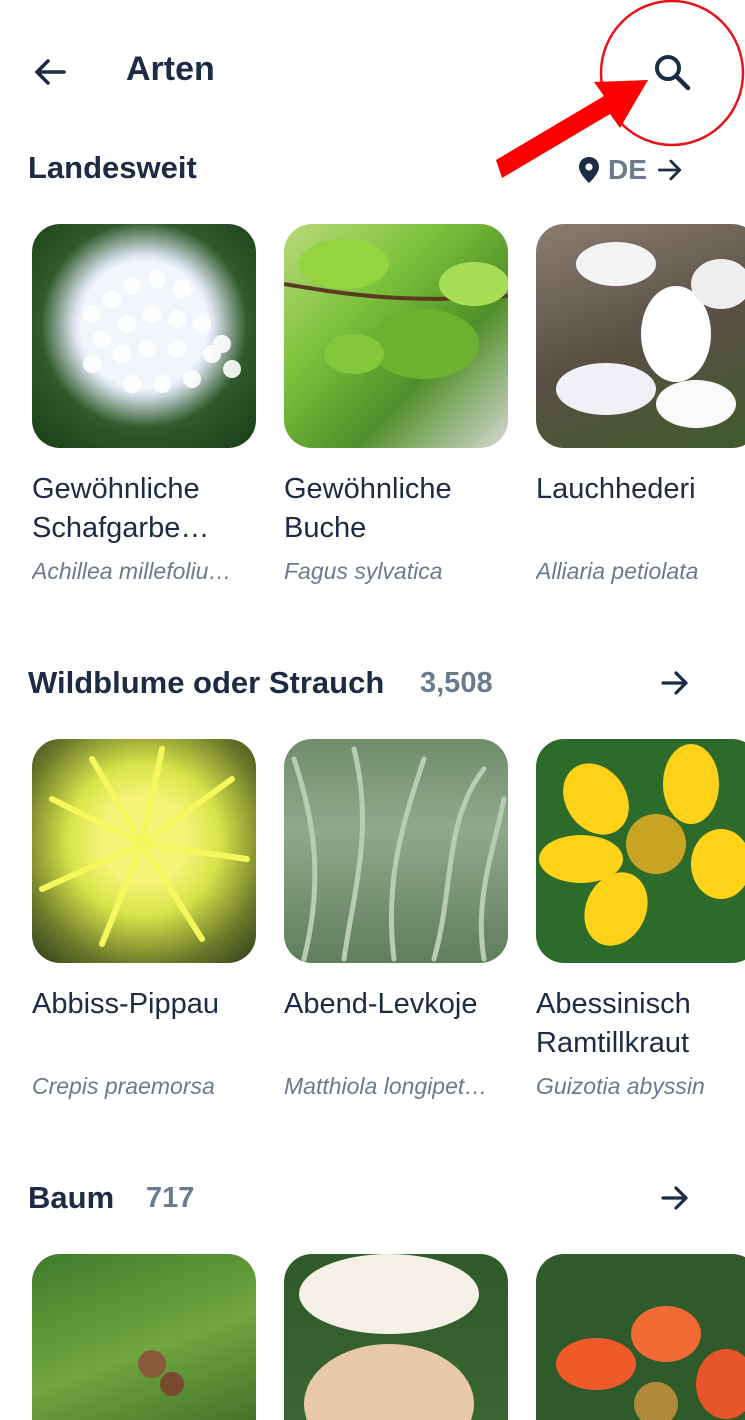 The width and height of the screenshot is (745, 1420). What do you see at coordinates (125, 1004) in the screenshot?
I see `species-common-name: Abbiss-Pippau` at bounding box center [125, 1004].